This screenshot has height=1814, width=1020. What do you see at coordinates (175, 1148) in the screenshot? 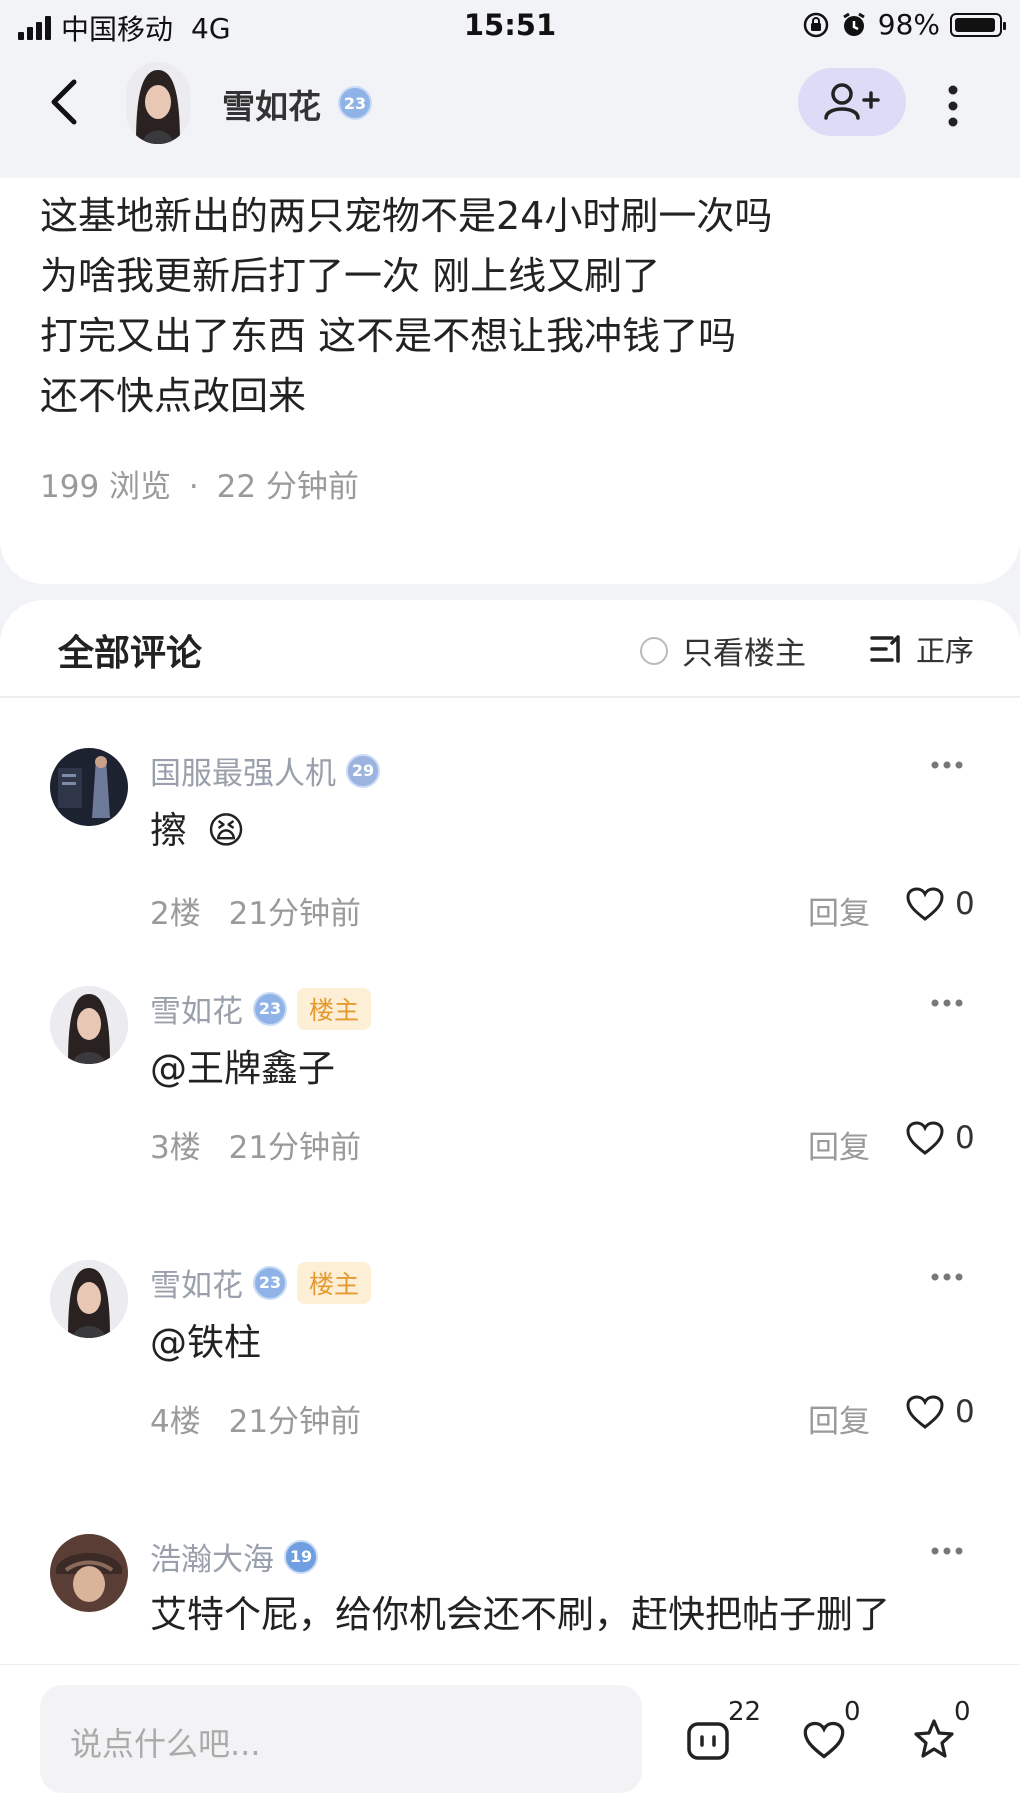
I see `floor-number: 3楼` at bounding box center [175, 1148].